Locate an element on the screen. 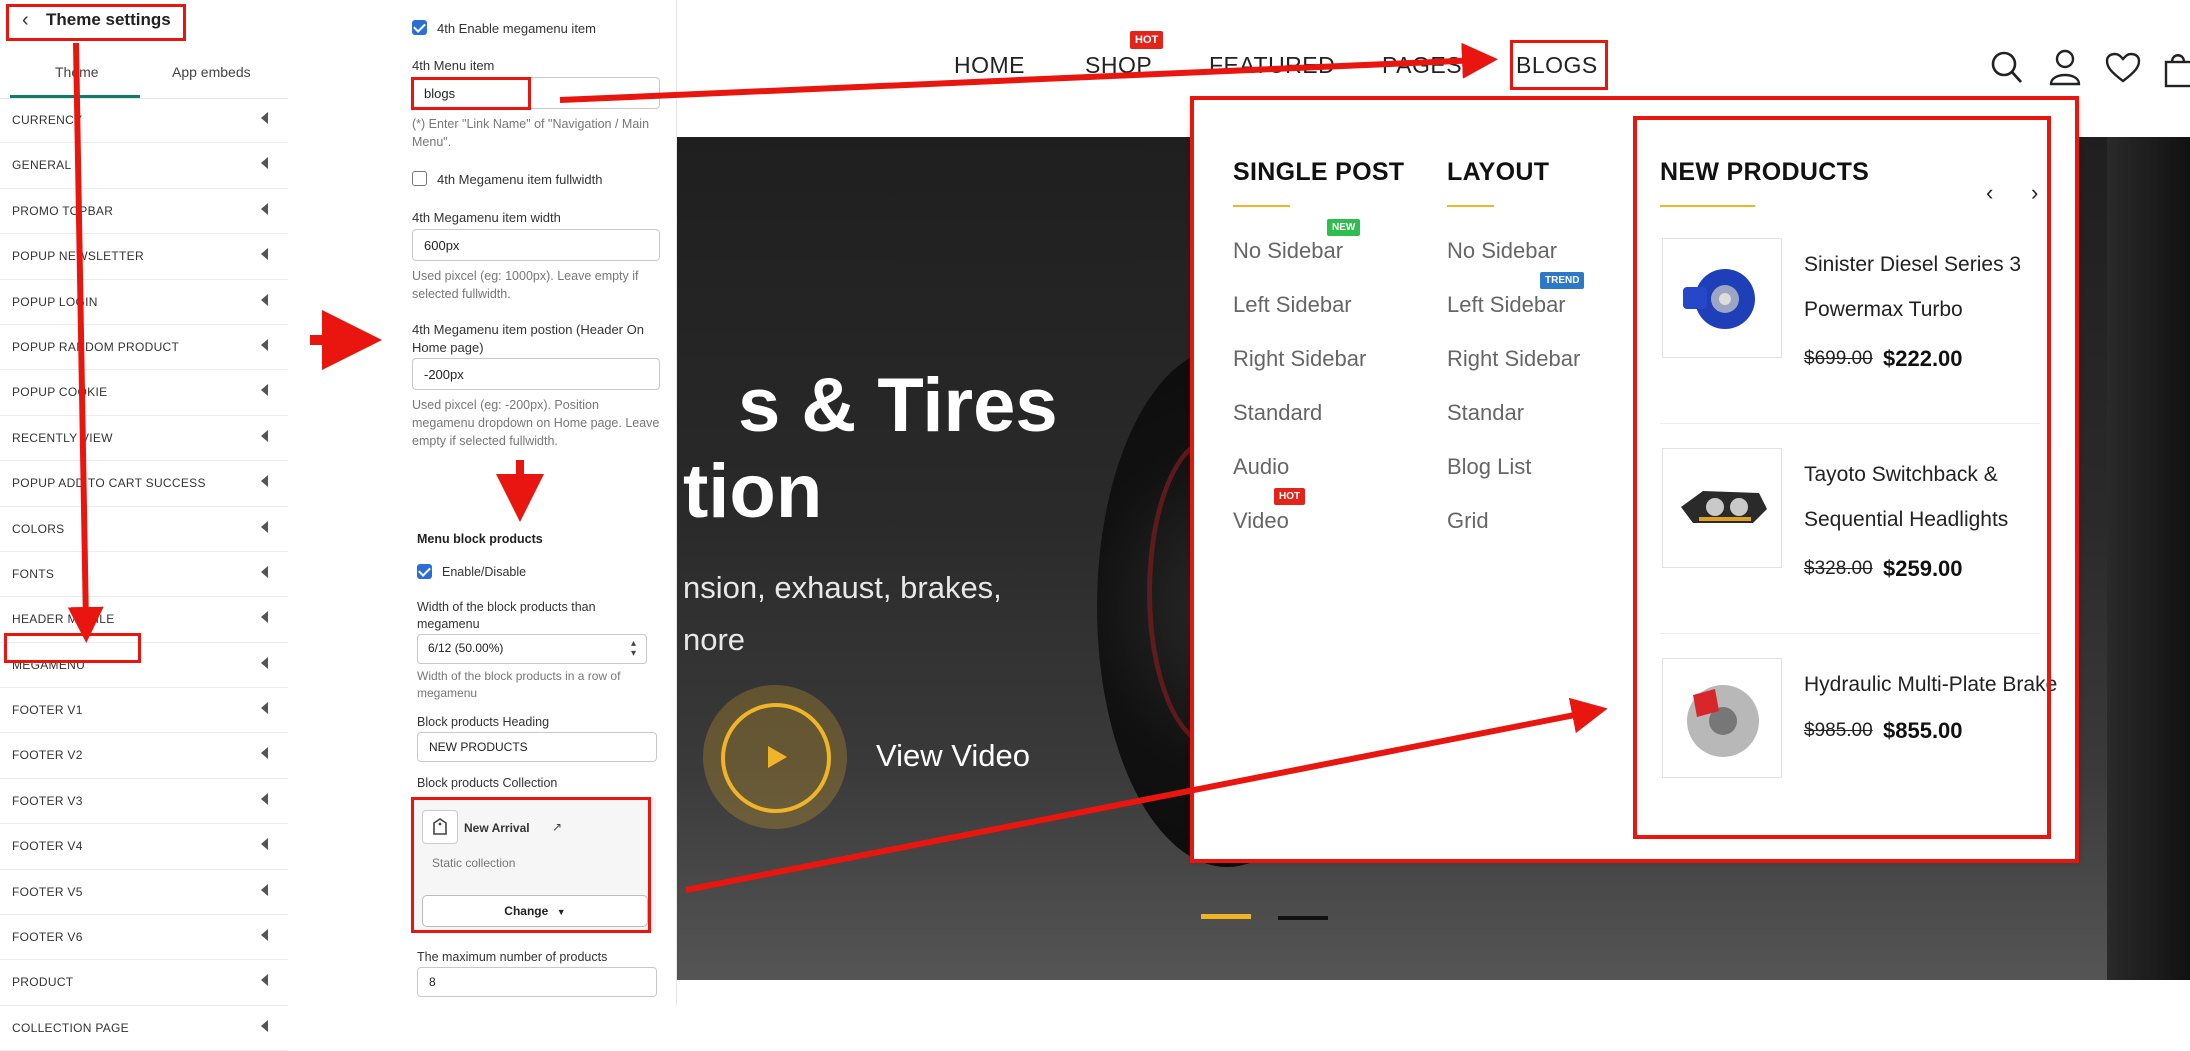 The height and width of the screenshot is (1051, 2190). tab-theme: Theme is located at coordinates (77, 72).